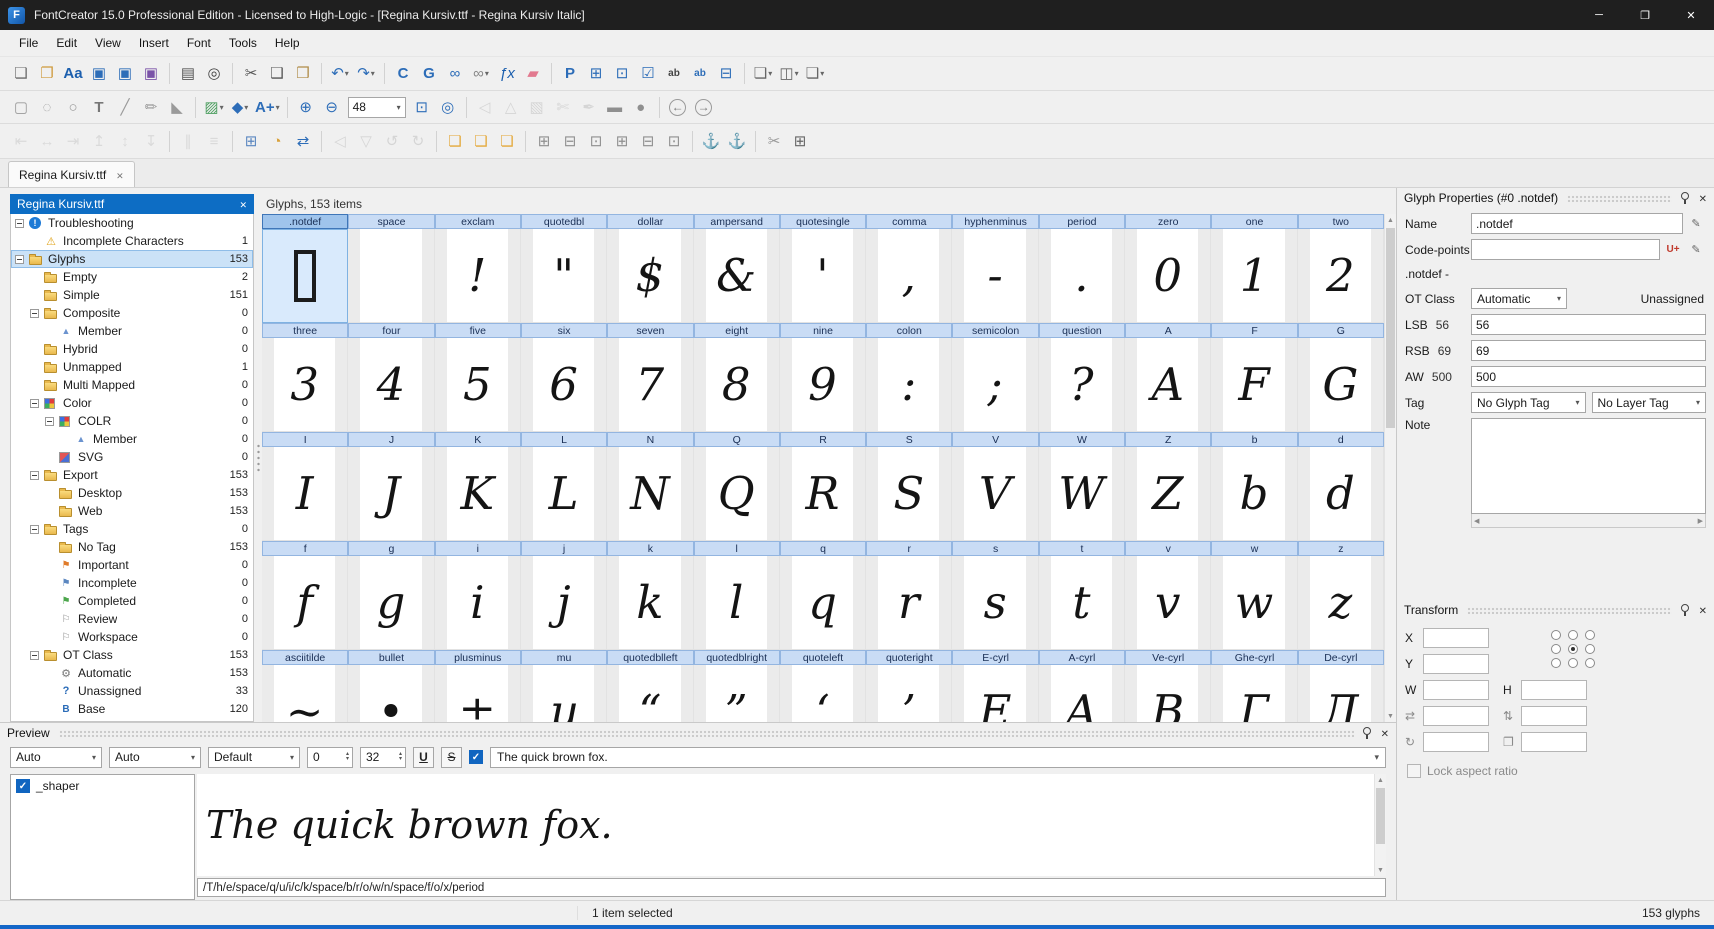 The width and height of the screenshot is (1714, 929). What do you see at coordinates (823, 268) in the screenshot?
I see `glyph-cell-quotesingle: quotesingle '` at bounding box center [823, 268].